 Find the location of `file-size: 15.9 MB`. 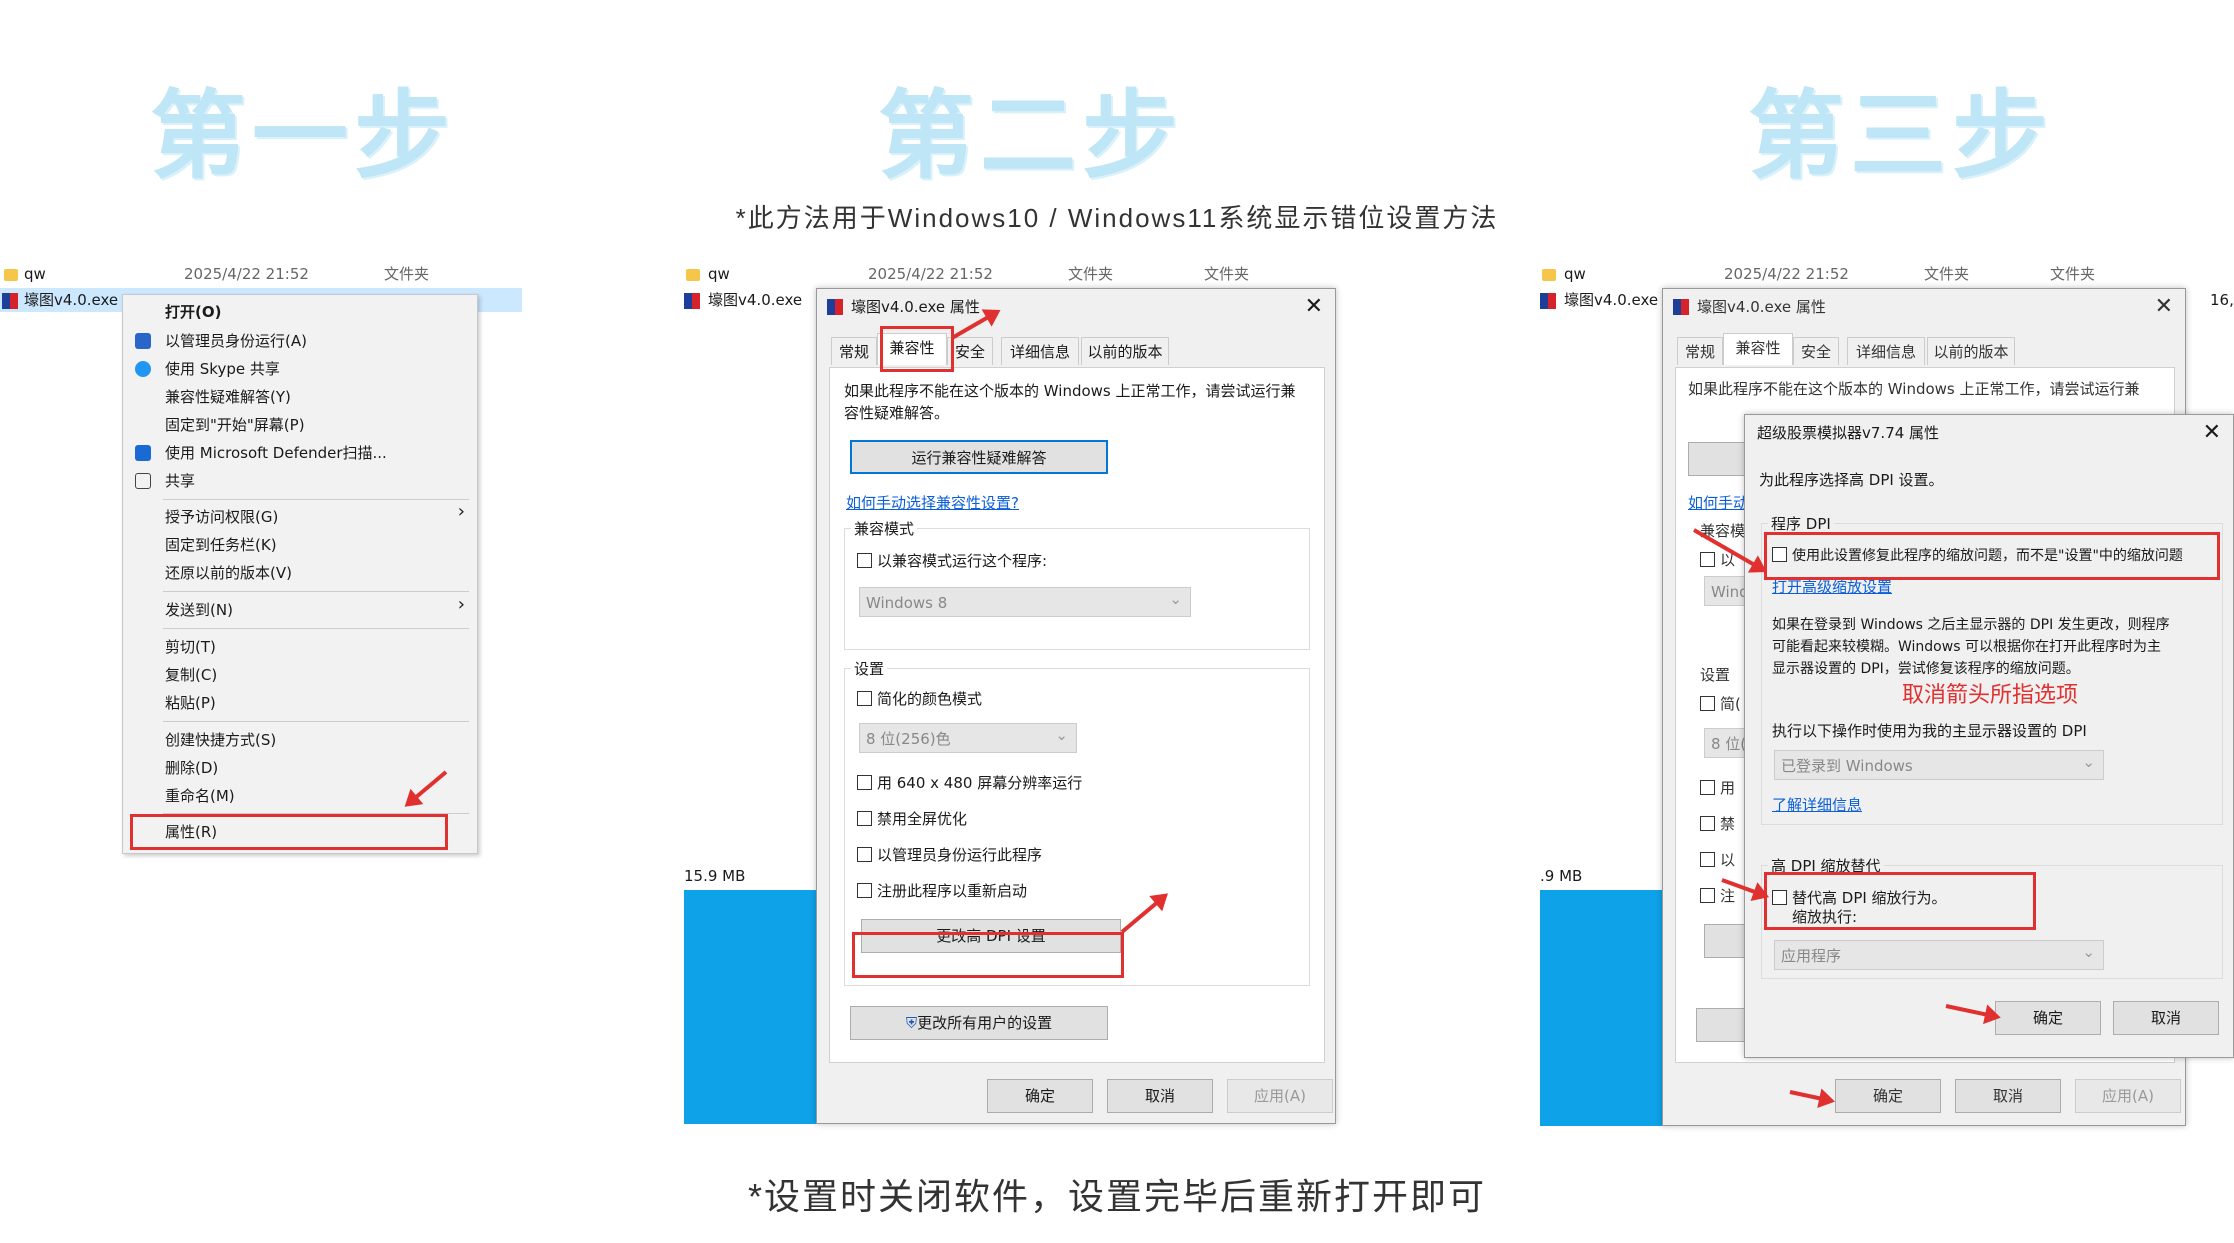

file-size: 15.9 MB is located at coordinates (715, 876).